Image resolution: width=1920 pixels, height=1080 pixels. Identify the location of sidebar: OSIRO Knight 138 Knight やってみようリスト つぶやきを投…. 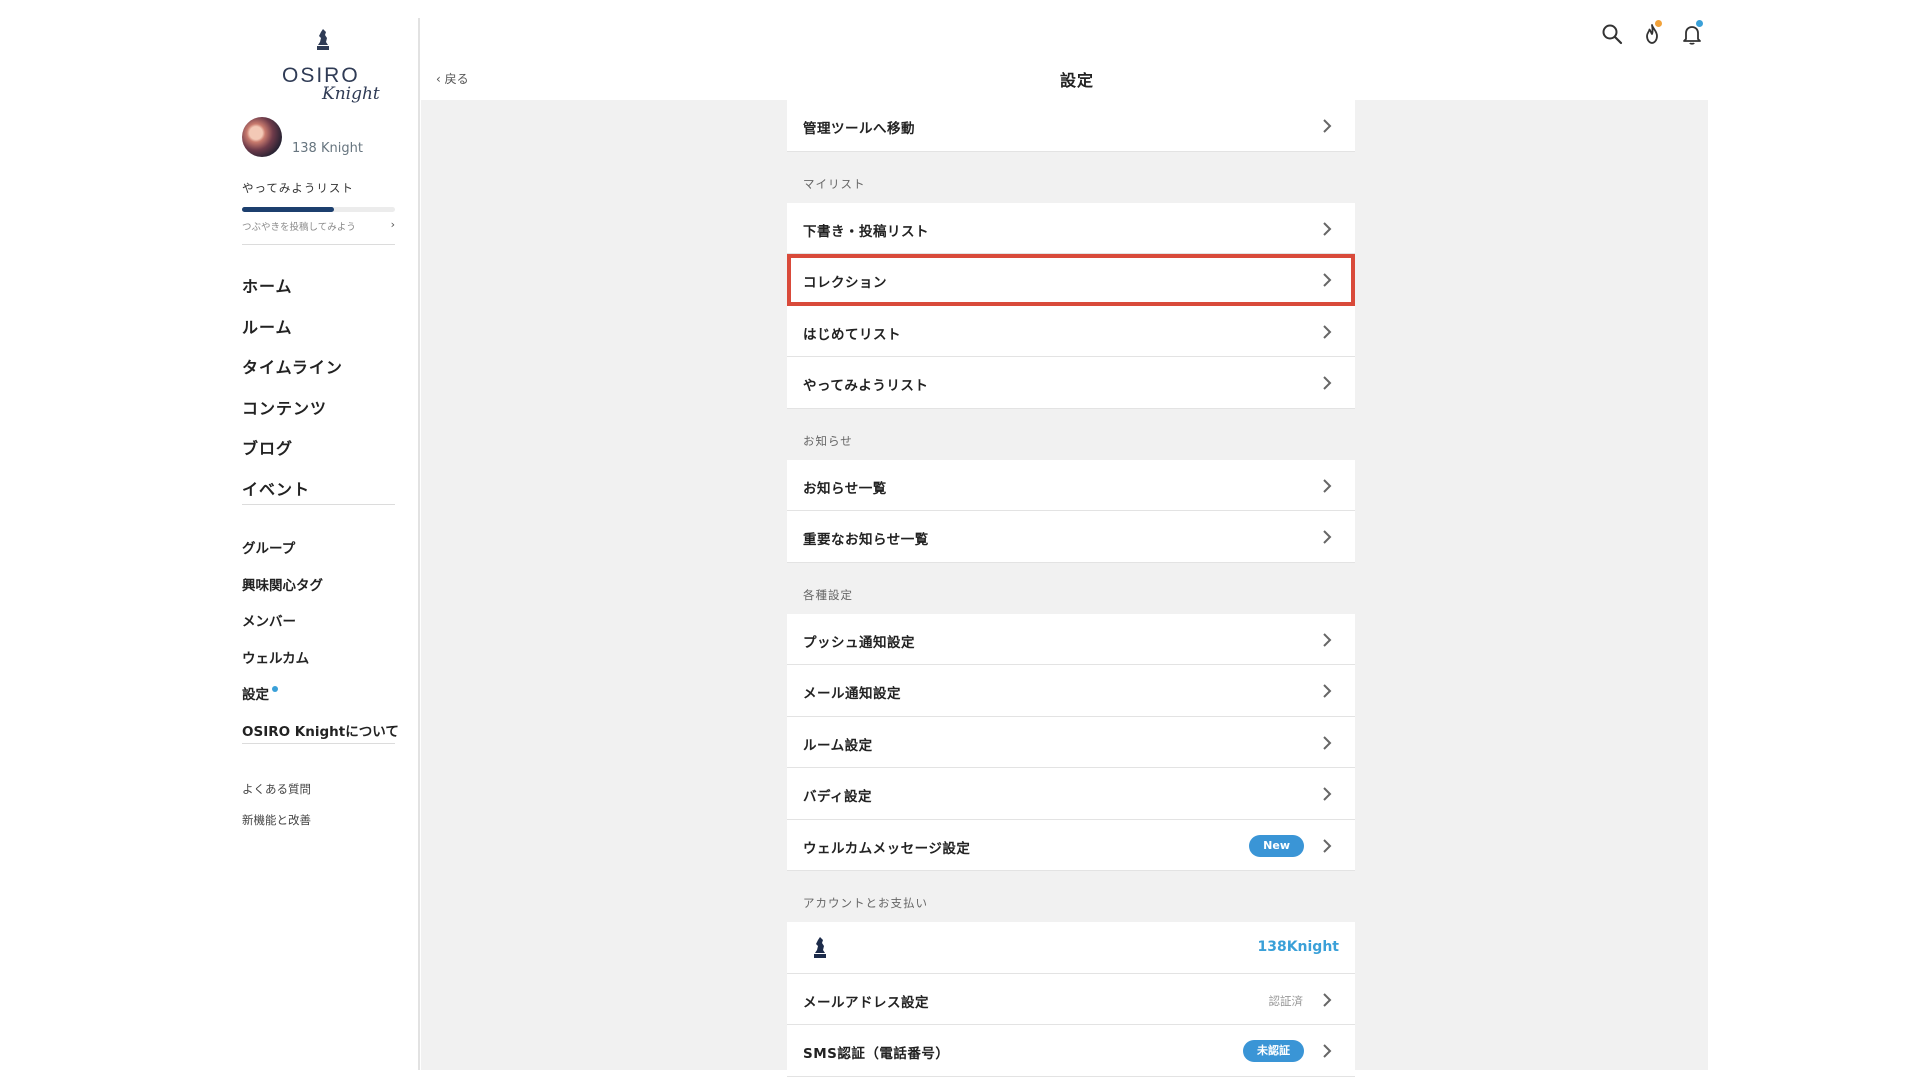
(320, 544).